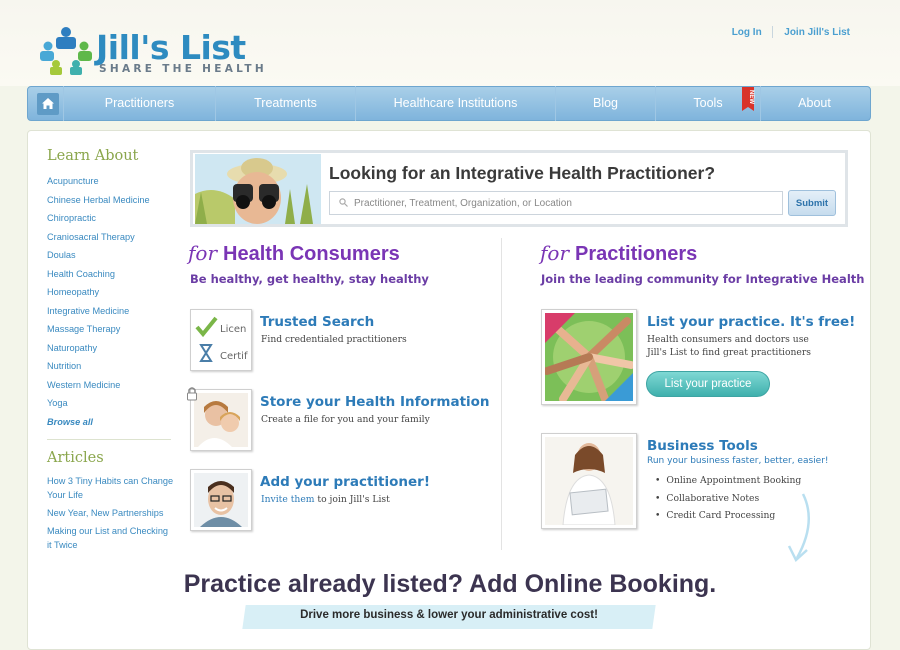 Image resolution: width=900 pixels, height=650 pixels. Describe the element at coordinates (605, 103) in the screenshot. I see `nav-blog: Blog` at that location.